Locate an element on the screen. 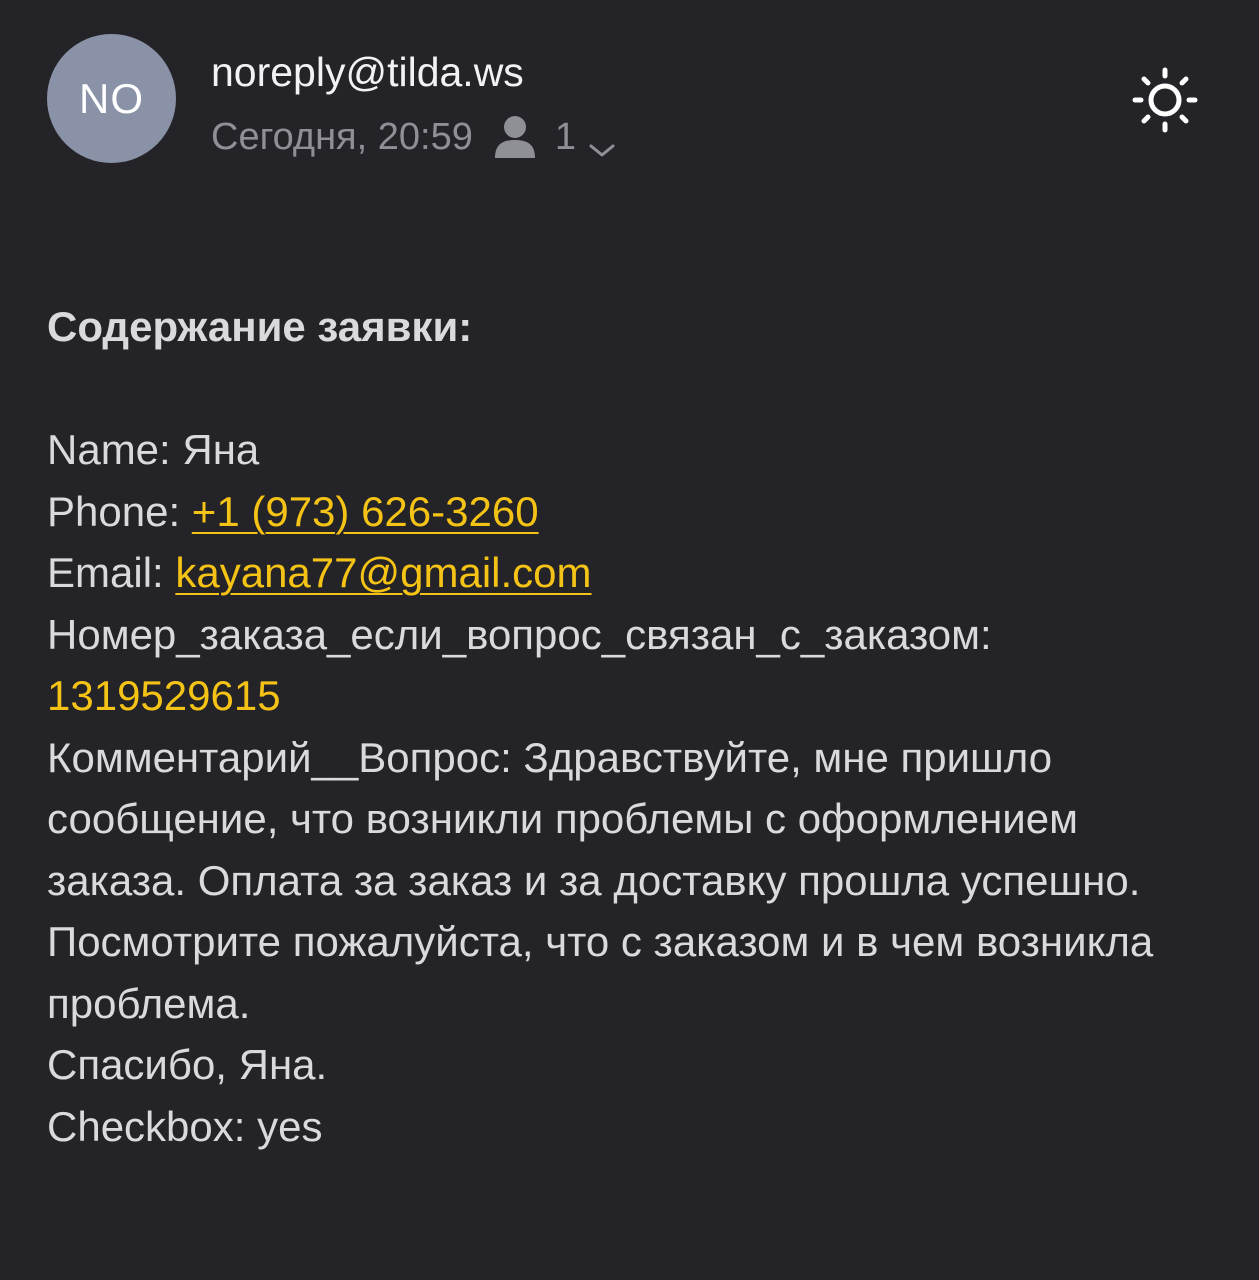 The width and height of the screenshot is (1259, 1280). sun-icon is located at coordinates (1165, 103).